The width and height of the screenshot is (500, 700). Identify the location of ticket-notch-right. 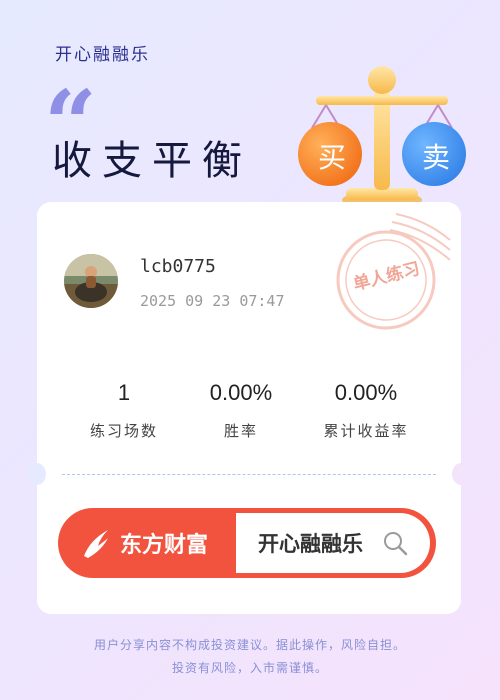
(461, 474).